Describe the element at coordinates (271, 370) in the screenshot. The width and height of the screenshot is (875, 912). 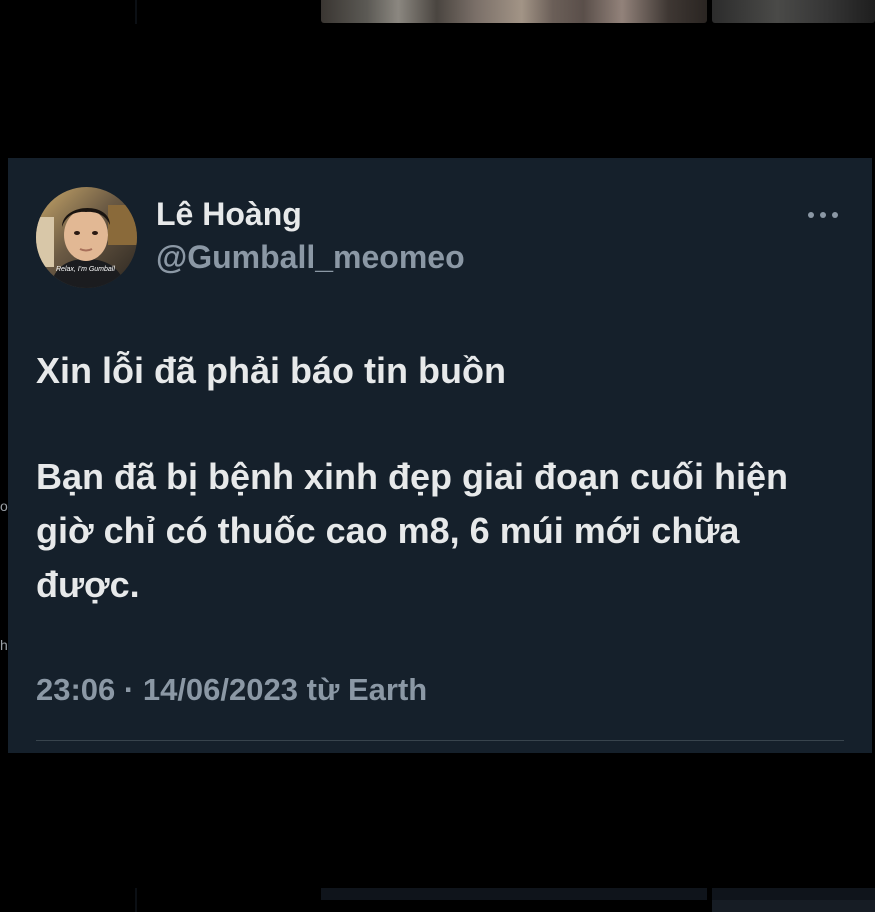
I see `tweet-text-line: Xin lỗi đã phải báo tin buồn` at that location.